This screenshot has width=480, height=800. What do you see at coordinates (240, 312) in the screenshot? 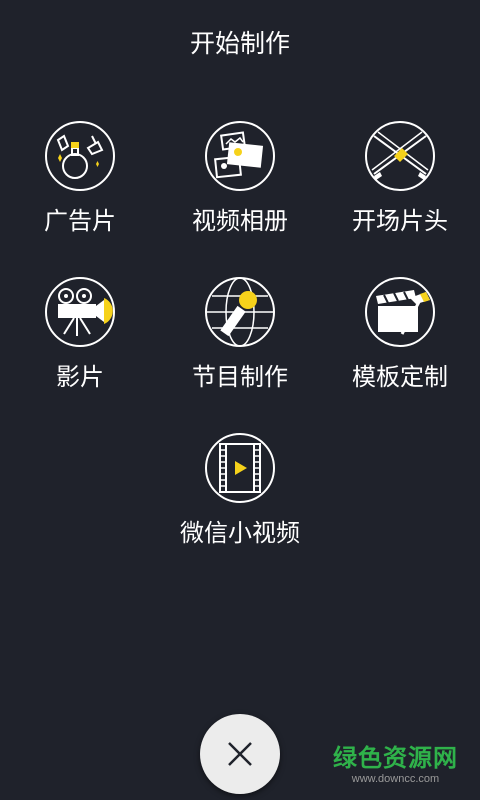
I see `microphone-globe-icon` at bounding box center [240, 312].